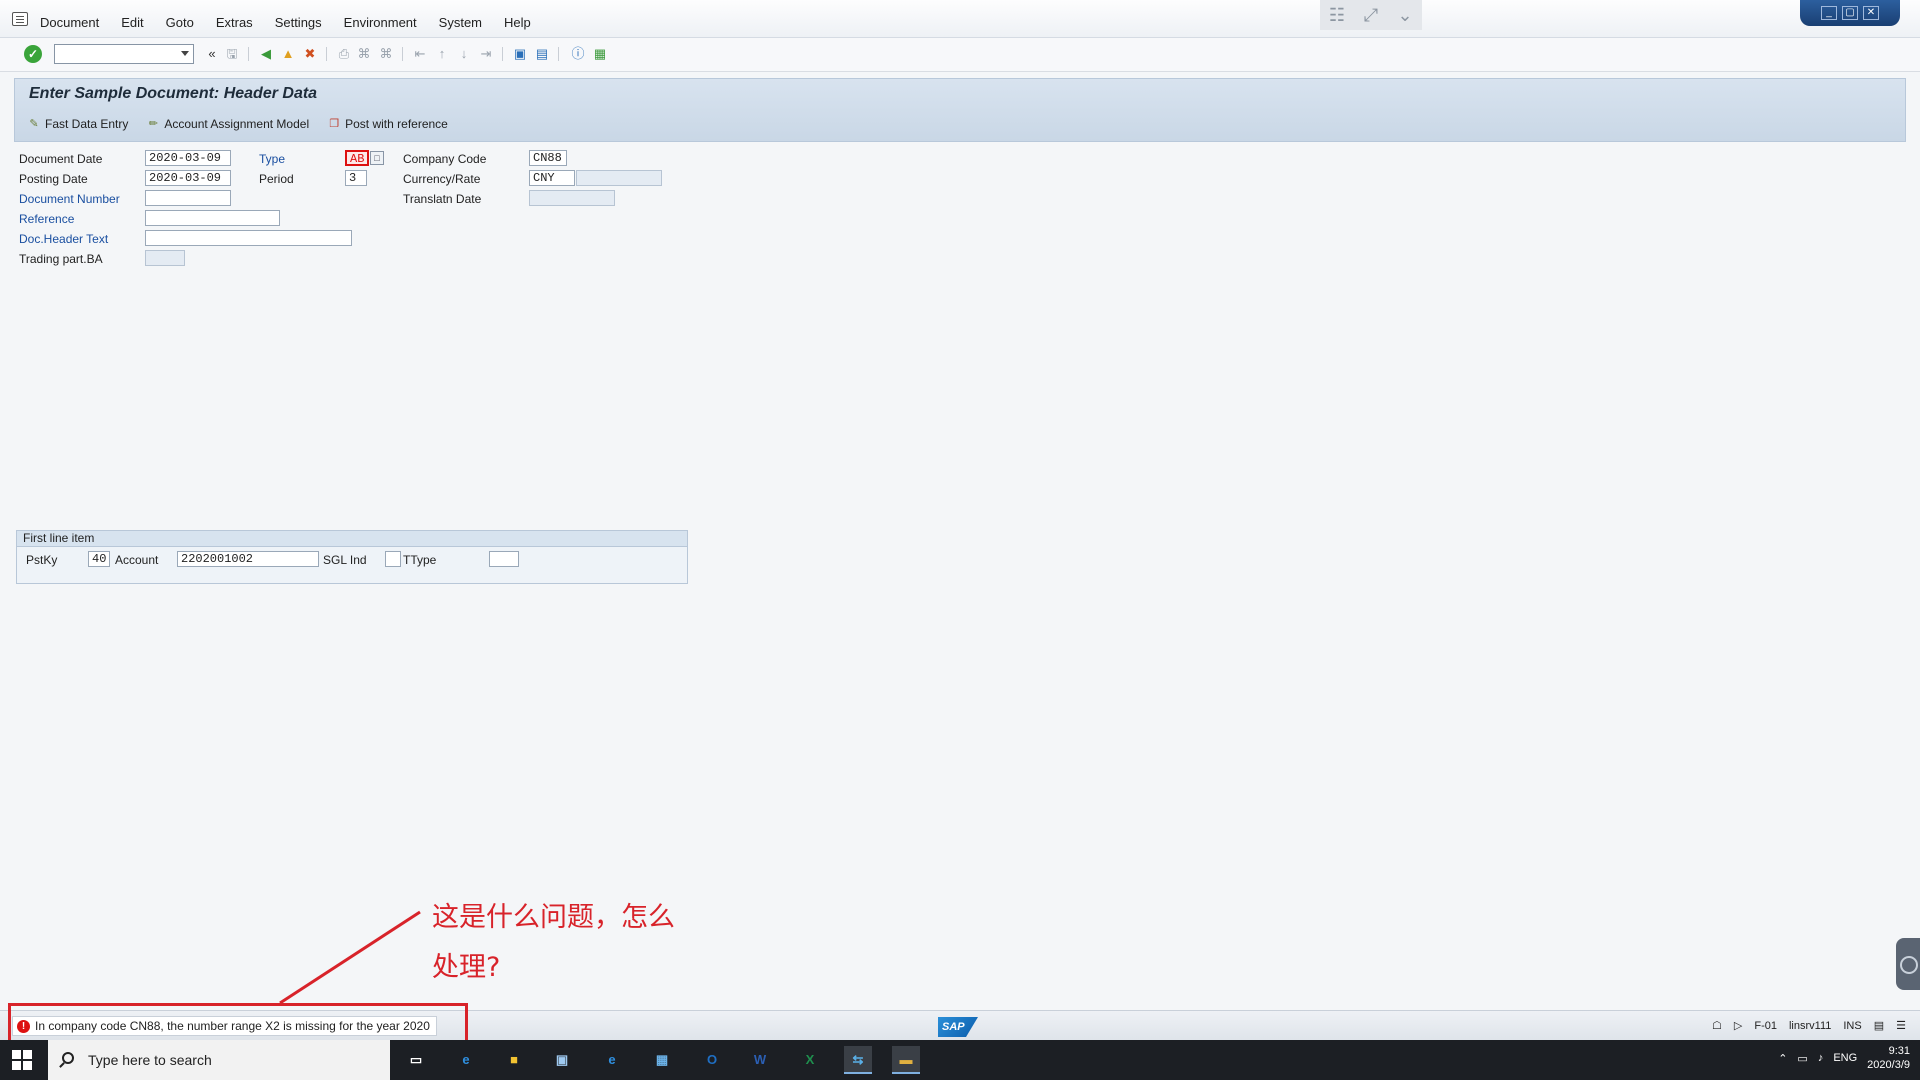 Image resolution: width=1920 pixels, height=1080 pixels. Describe the element at coordinates (1908, 964) in the screenshot. I see `side-panel-handle` at that location.